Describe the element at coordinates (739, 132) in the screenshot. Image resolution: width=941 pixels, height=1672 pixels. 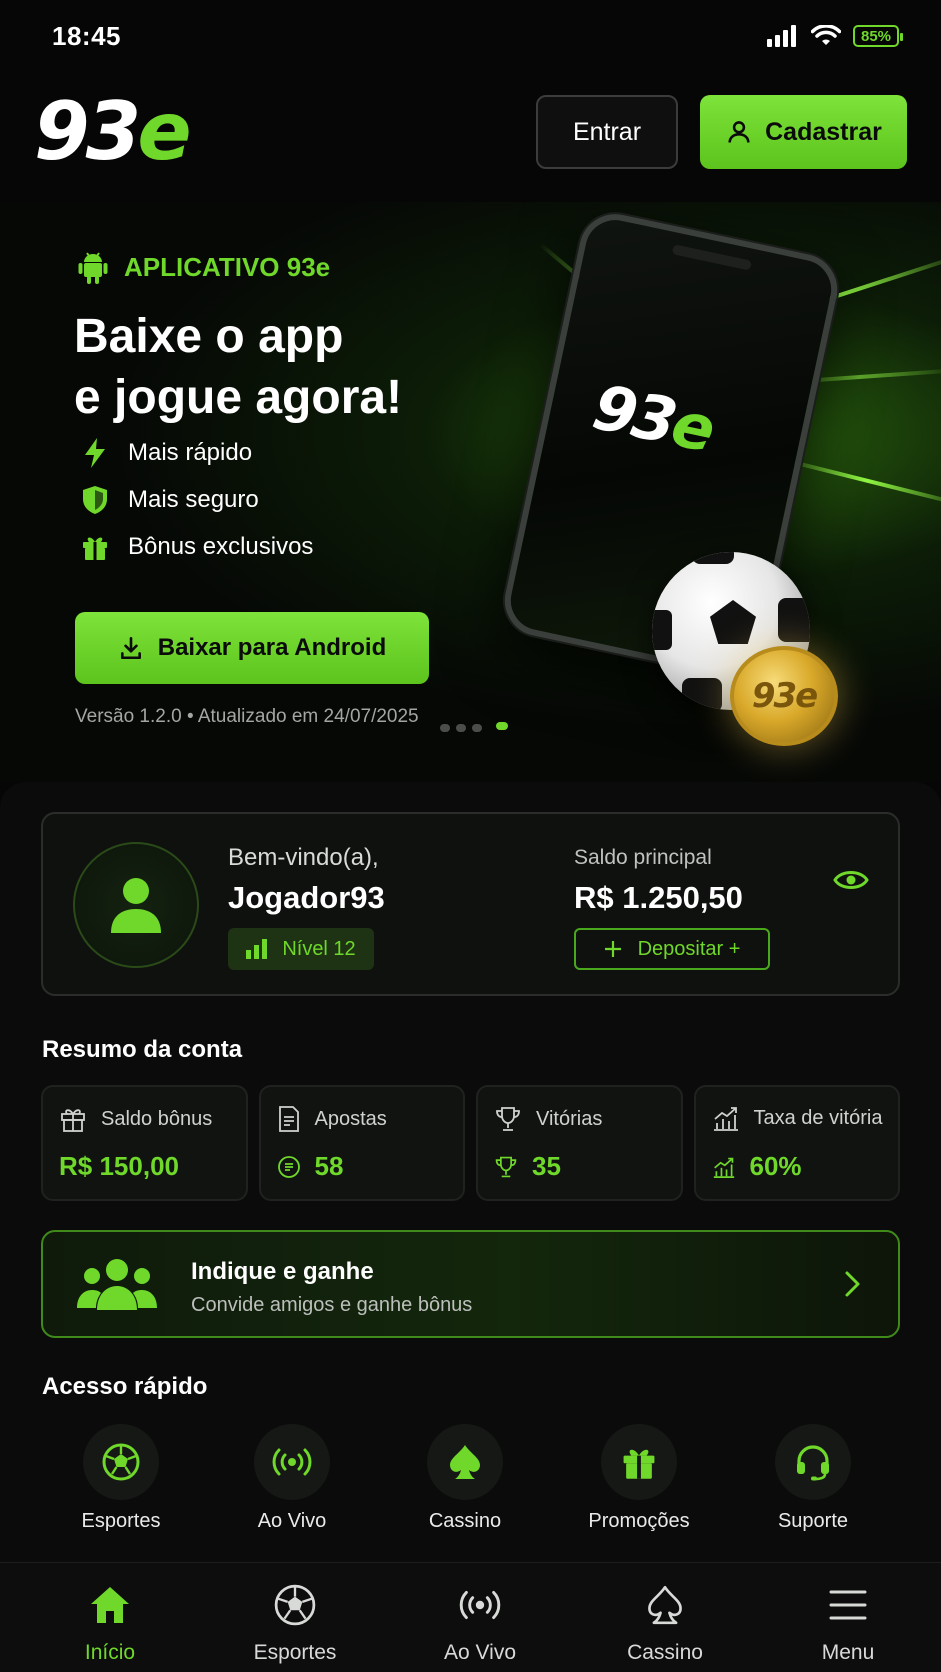
I see `user-icon` at that location.